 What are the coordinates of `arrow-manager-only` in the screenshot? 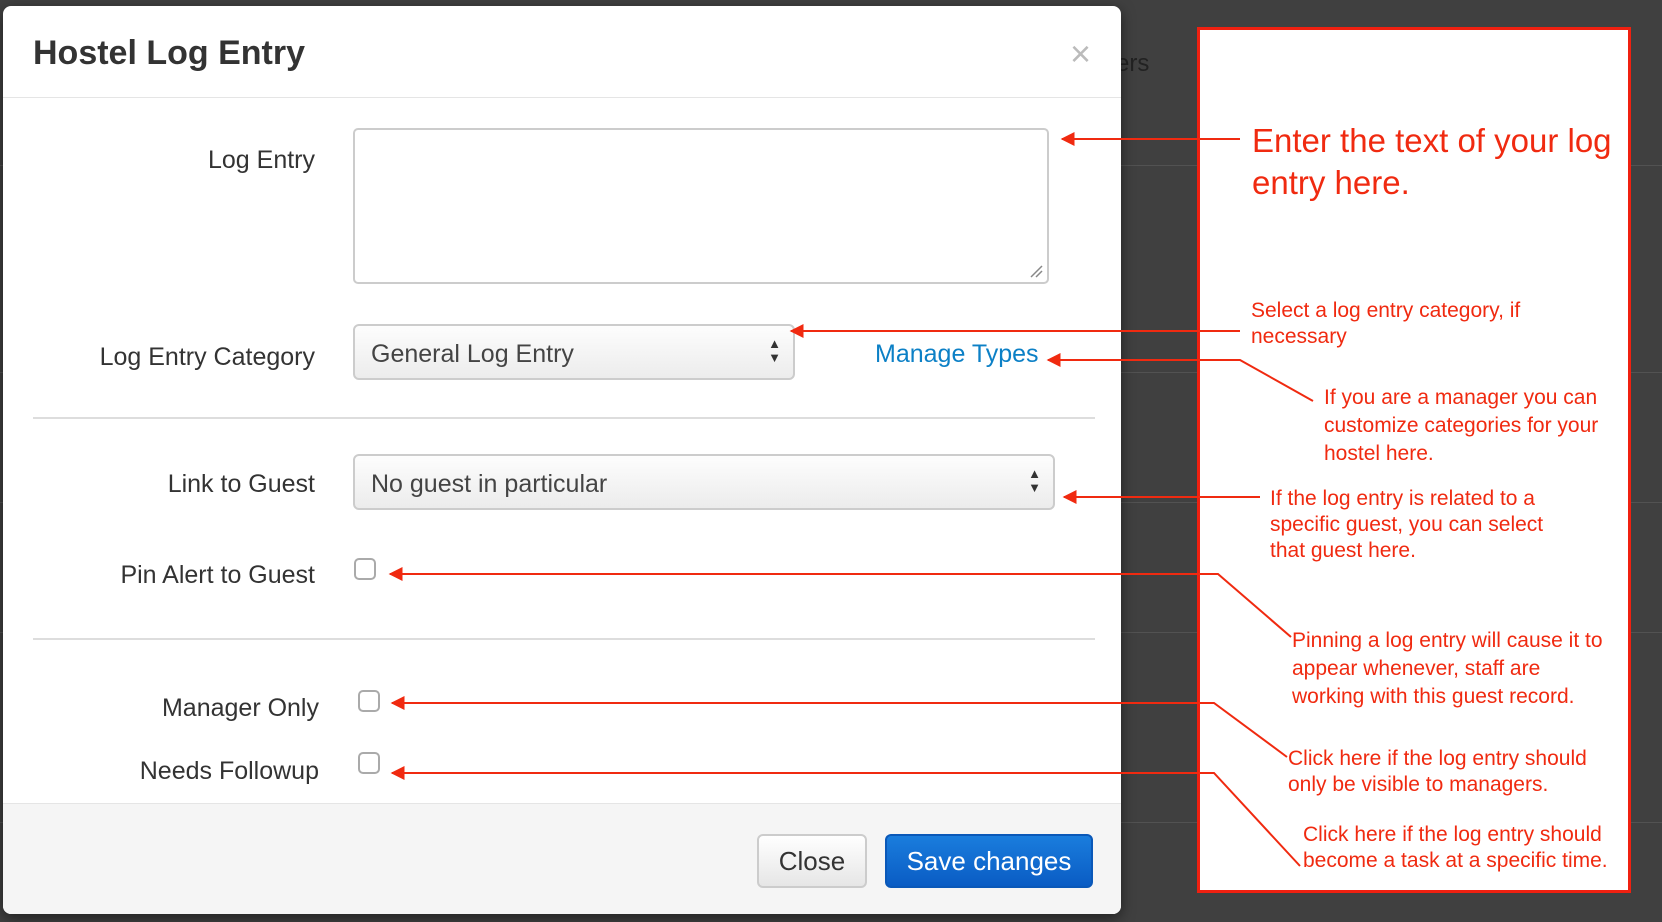 It's located at (839, 727).